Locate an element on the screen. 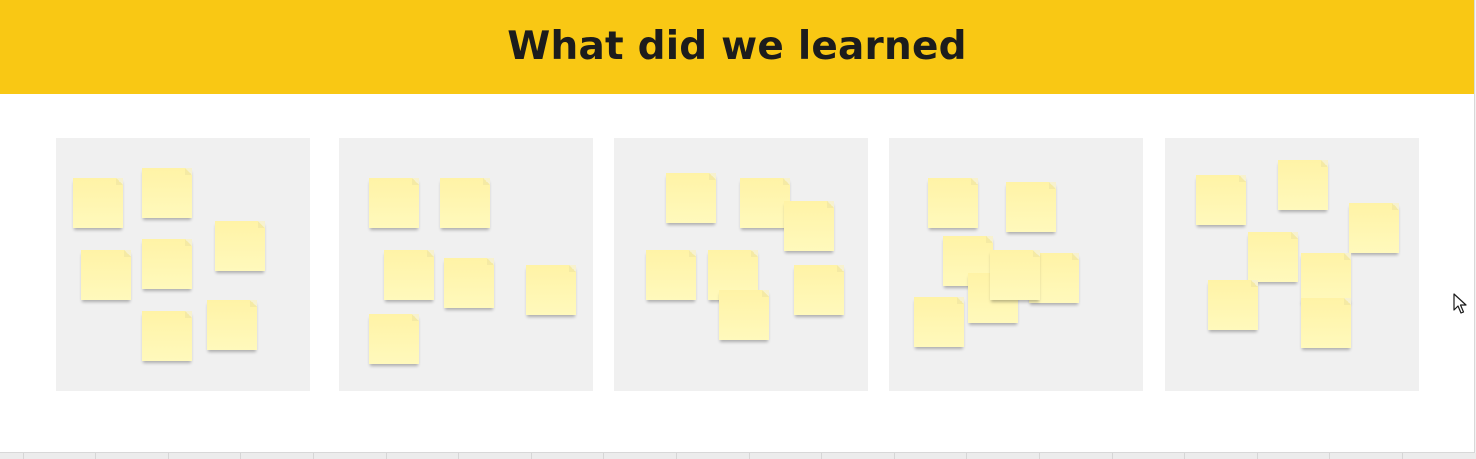 This screenshot has width=1476, height=459. page-title: What did we learned is located at coordinates (737, 46).